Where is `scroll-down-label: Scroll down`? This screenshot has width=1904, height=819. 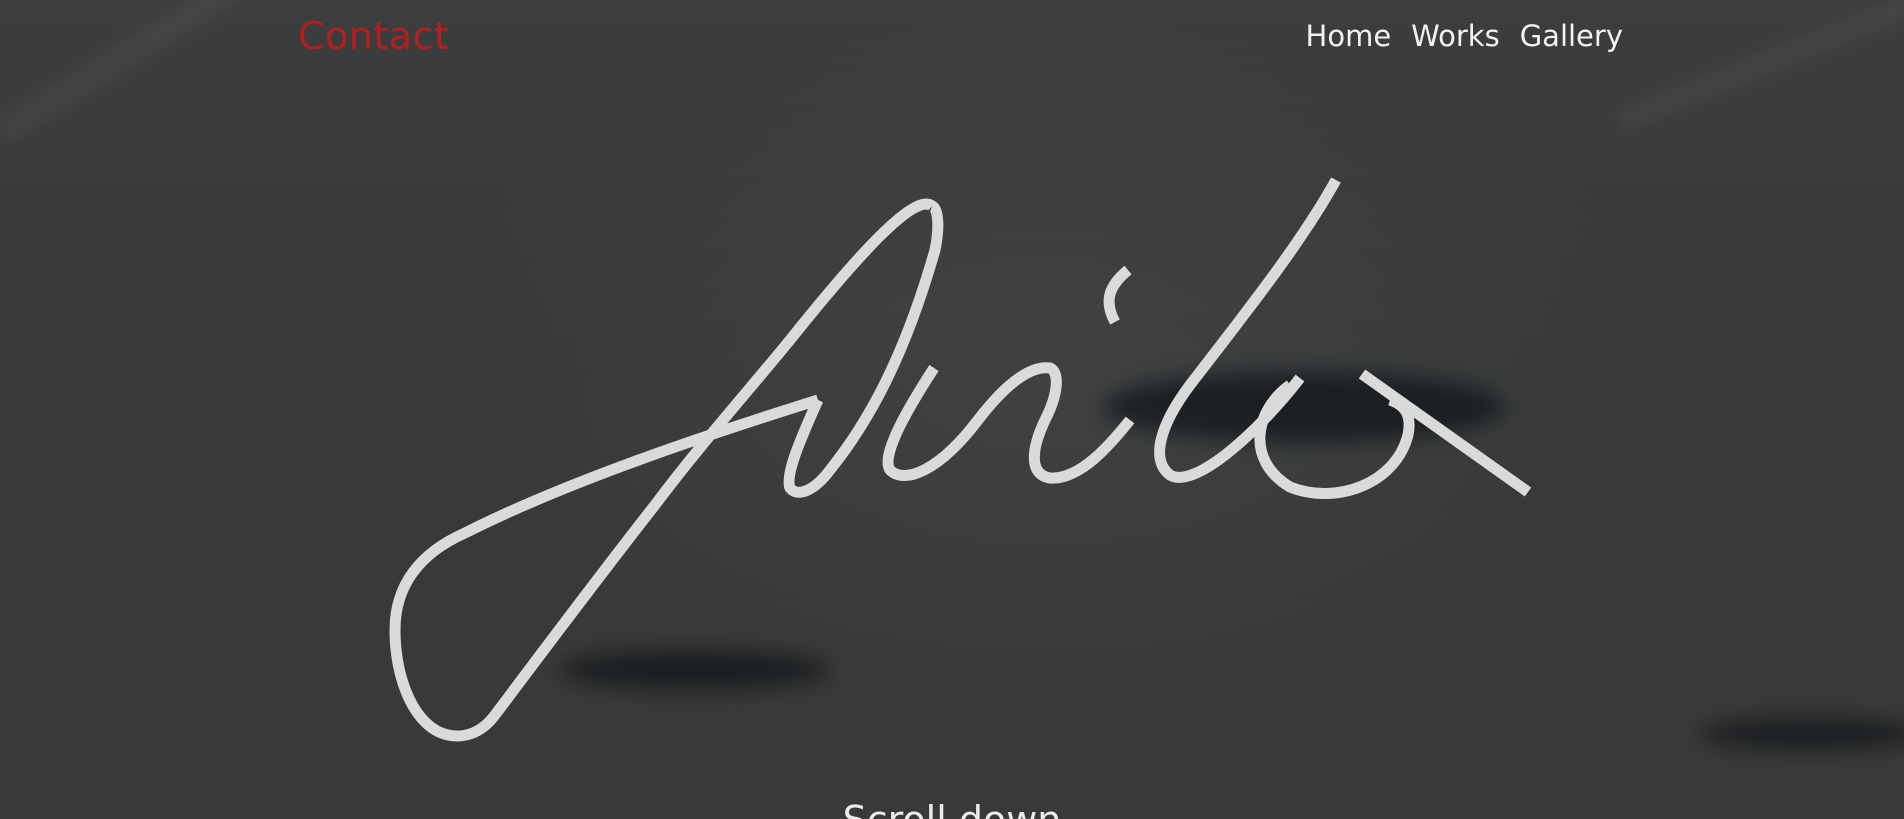
scroll-down-label: Scroll down is located at coordinates (952, 807).